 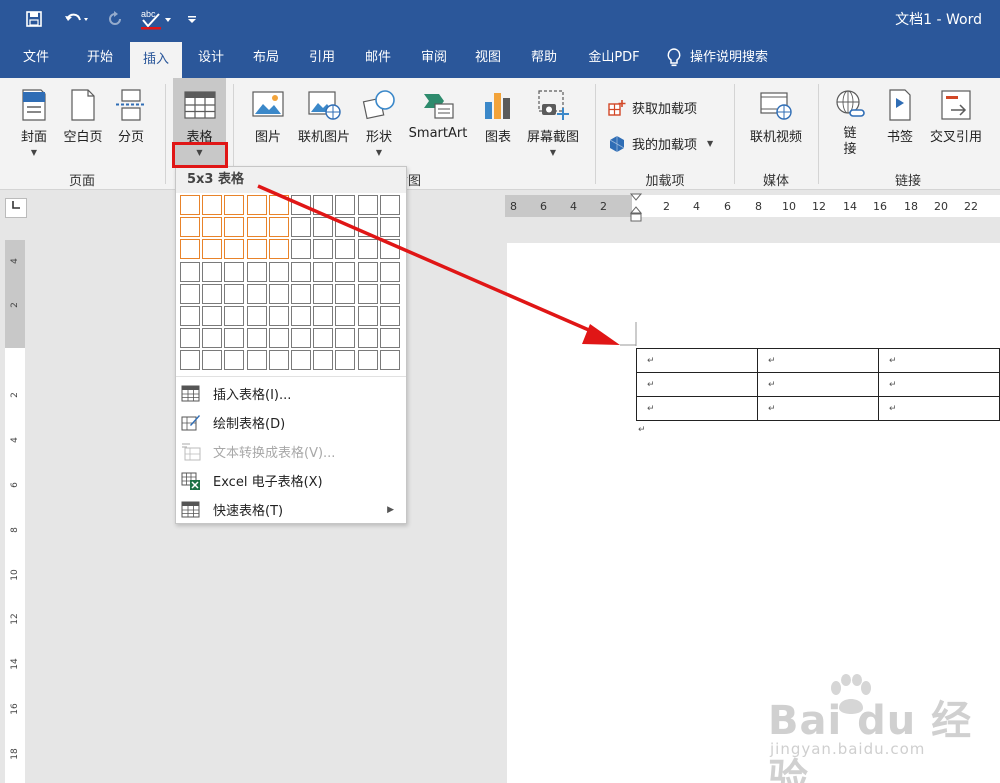 What do you see at coordinates (776, 123) in the screenshot?
I see `online-video-button: 联机视频` at bounding box center [776, 123].